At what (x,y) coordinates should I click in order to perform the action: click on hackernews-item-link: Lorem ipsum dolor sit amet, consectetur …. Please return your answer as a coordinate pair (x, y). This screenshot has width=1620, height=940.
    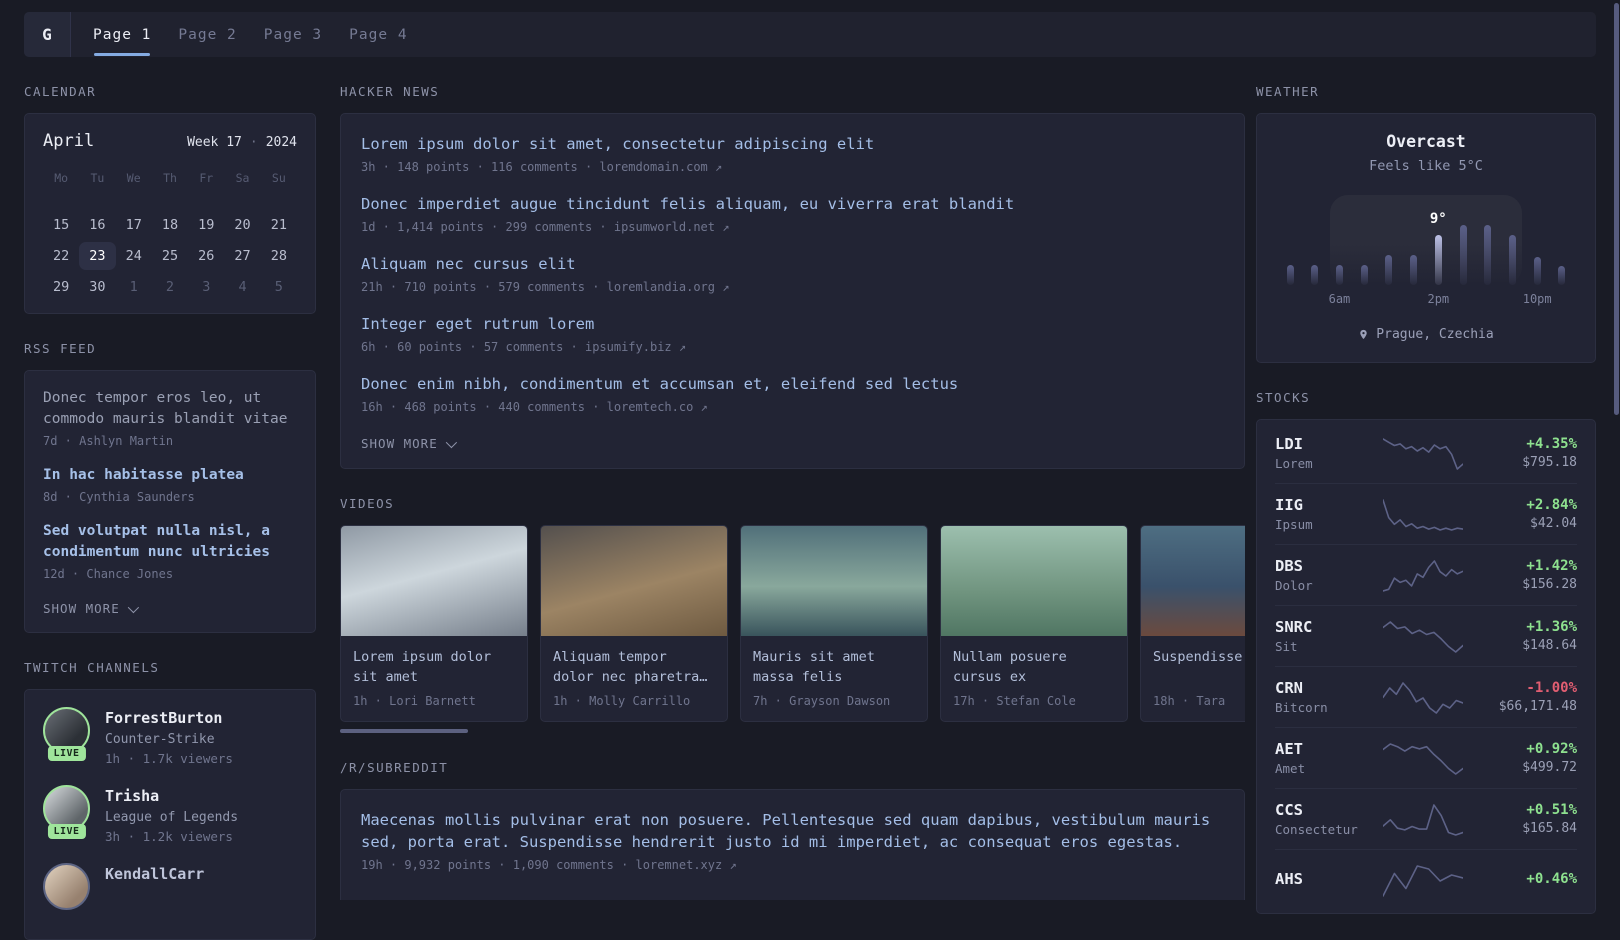
    Looking at the image, I should click on (792, 144).